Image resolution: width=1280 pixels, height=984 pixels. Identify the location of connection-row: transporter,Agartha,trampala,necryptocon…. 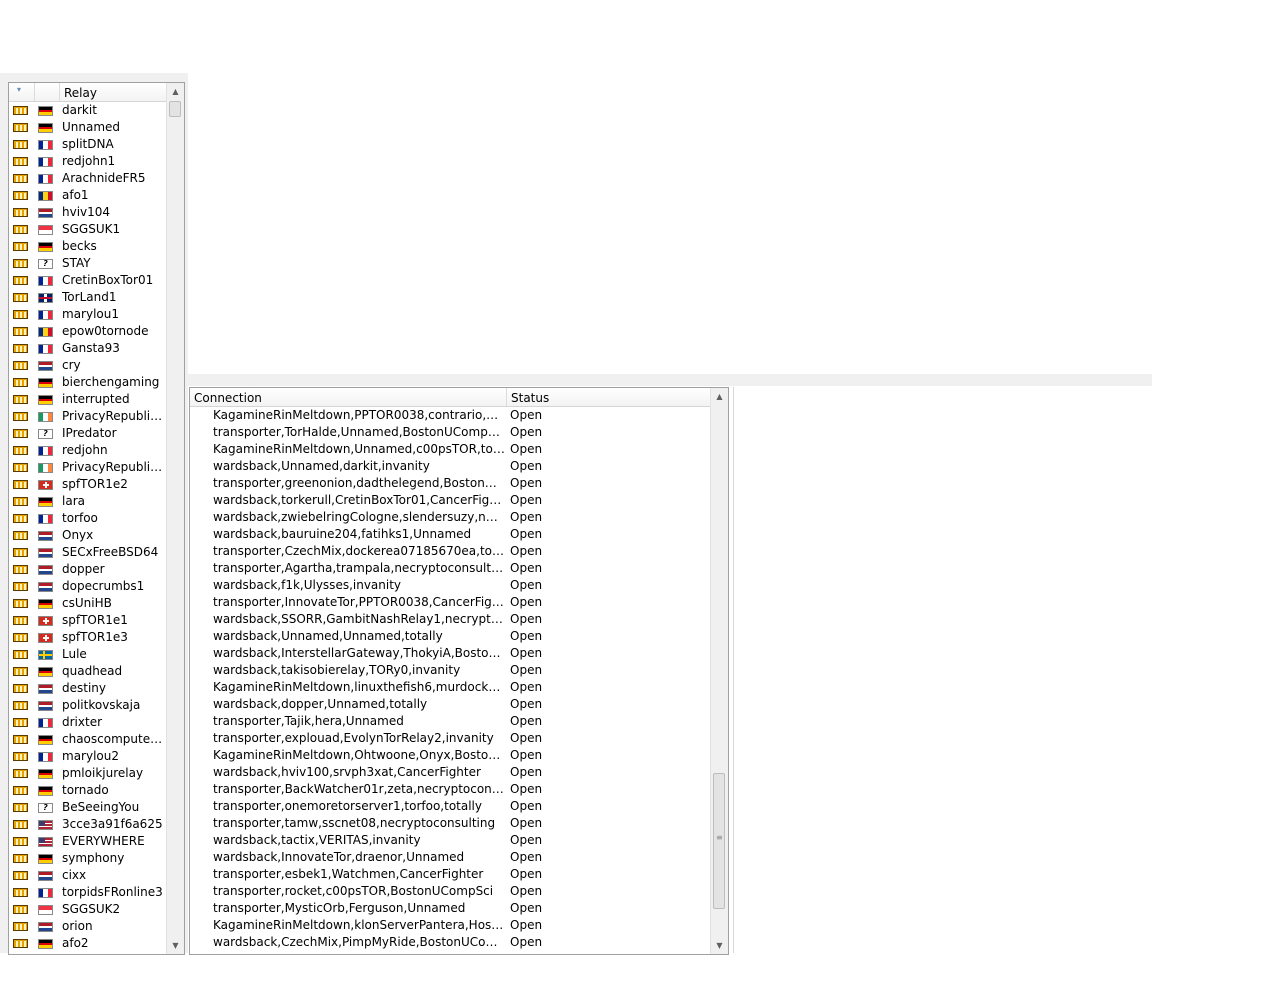
(450, 568).